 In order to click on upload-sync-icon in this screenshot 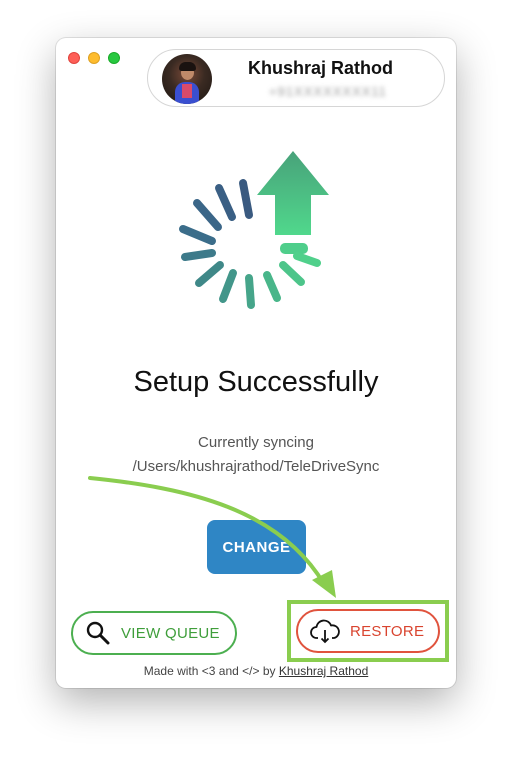, I will do `click(254, 230)`.